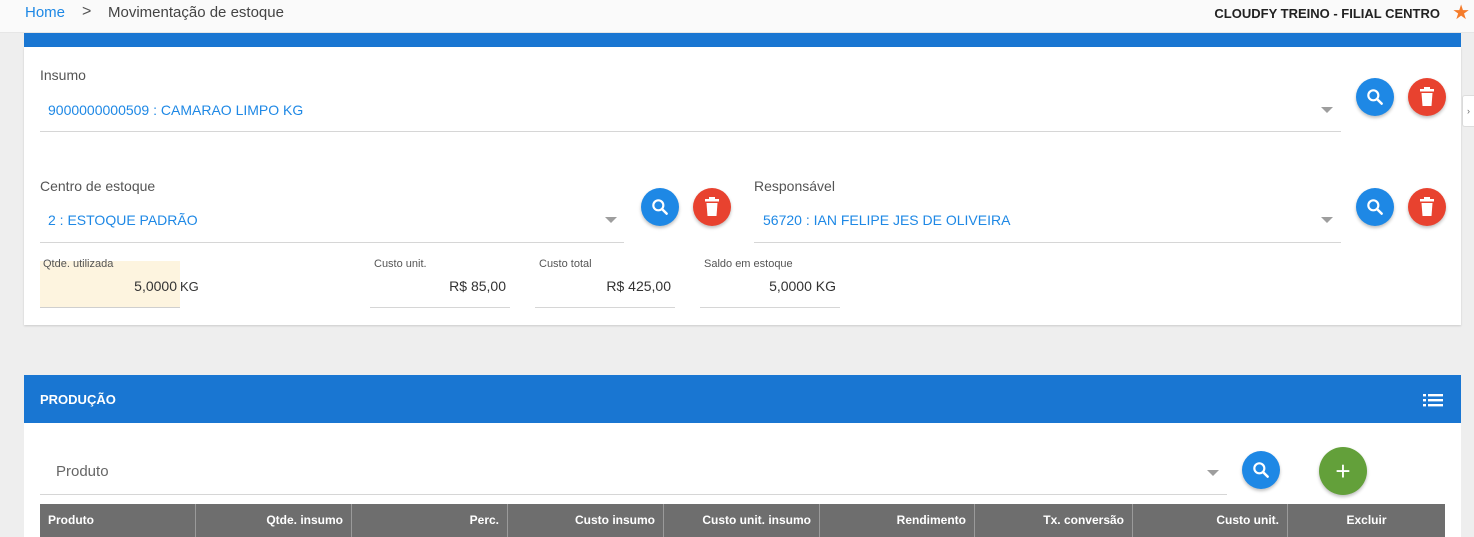  I want to click on custo-unit-label: Custo unit., so click(400, 264).